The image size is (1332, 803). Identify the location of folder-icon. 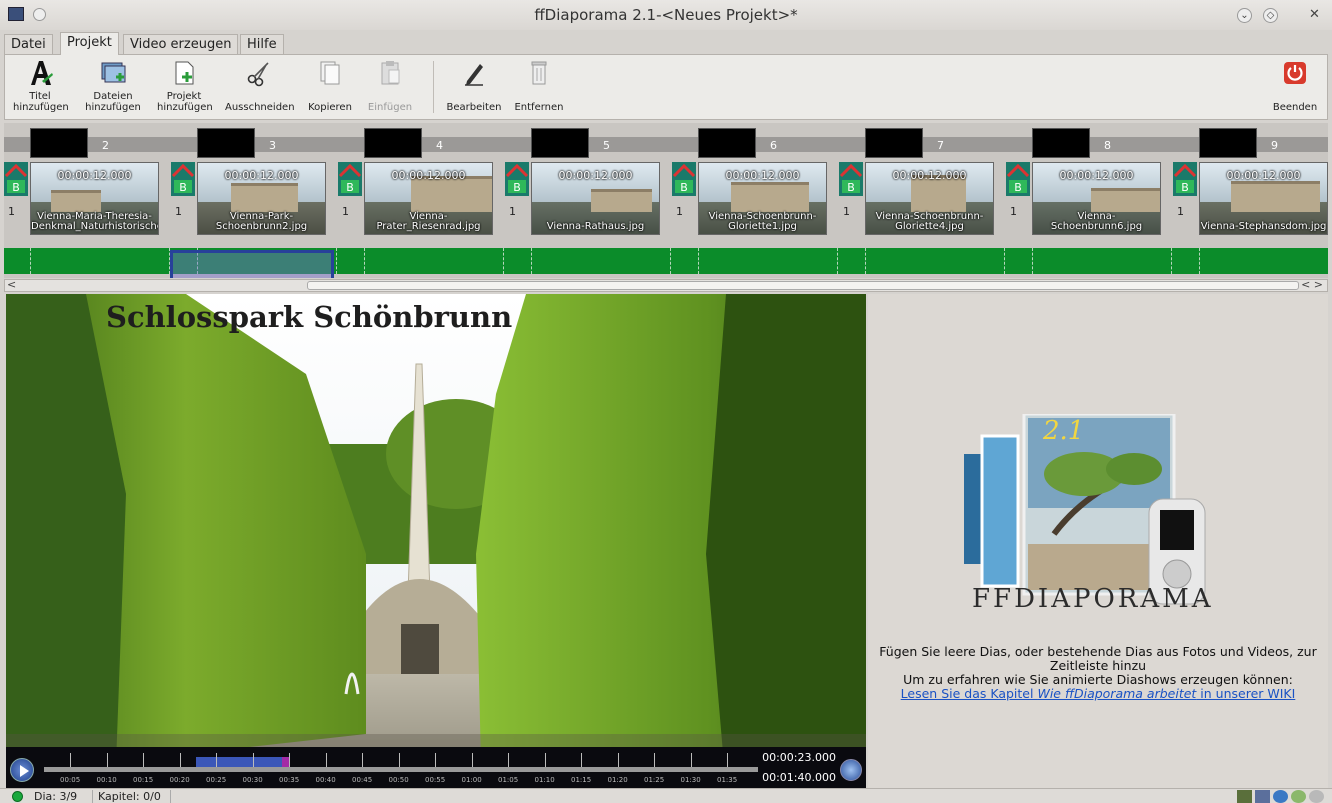
(1244, 796).